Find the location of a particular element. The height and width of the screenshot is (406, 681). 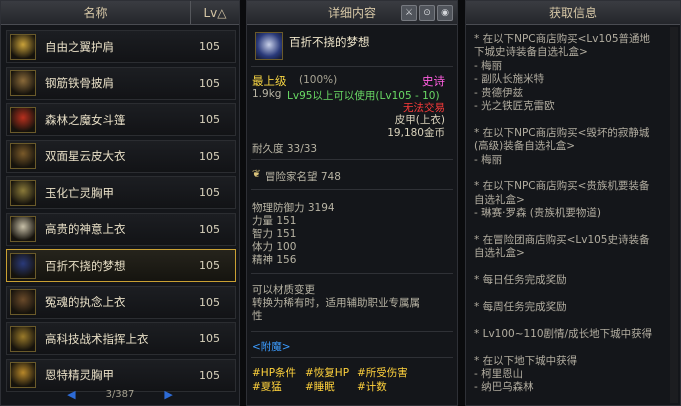

obtain-line: * Lv100~110剧情/成长地下城中获得 is located at coordinates (563, 333).